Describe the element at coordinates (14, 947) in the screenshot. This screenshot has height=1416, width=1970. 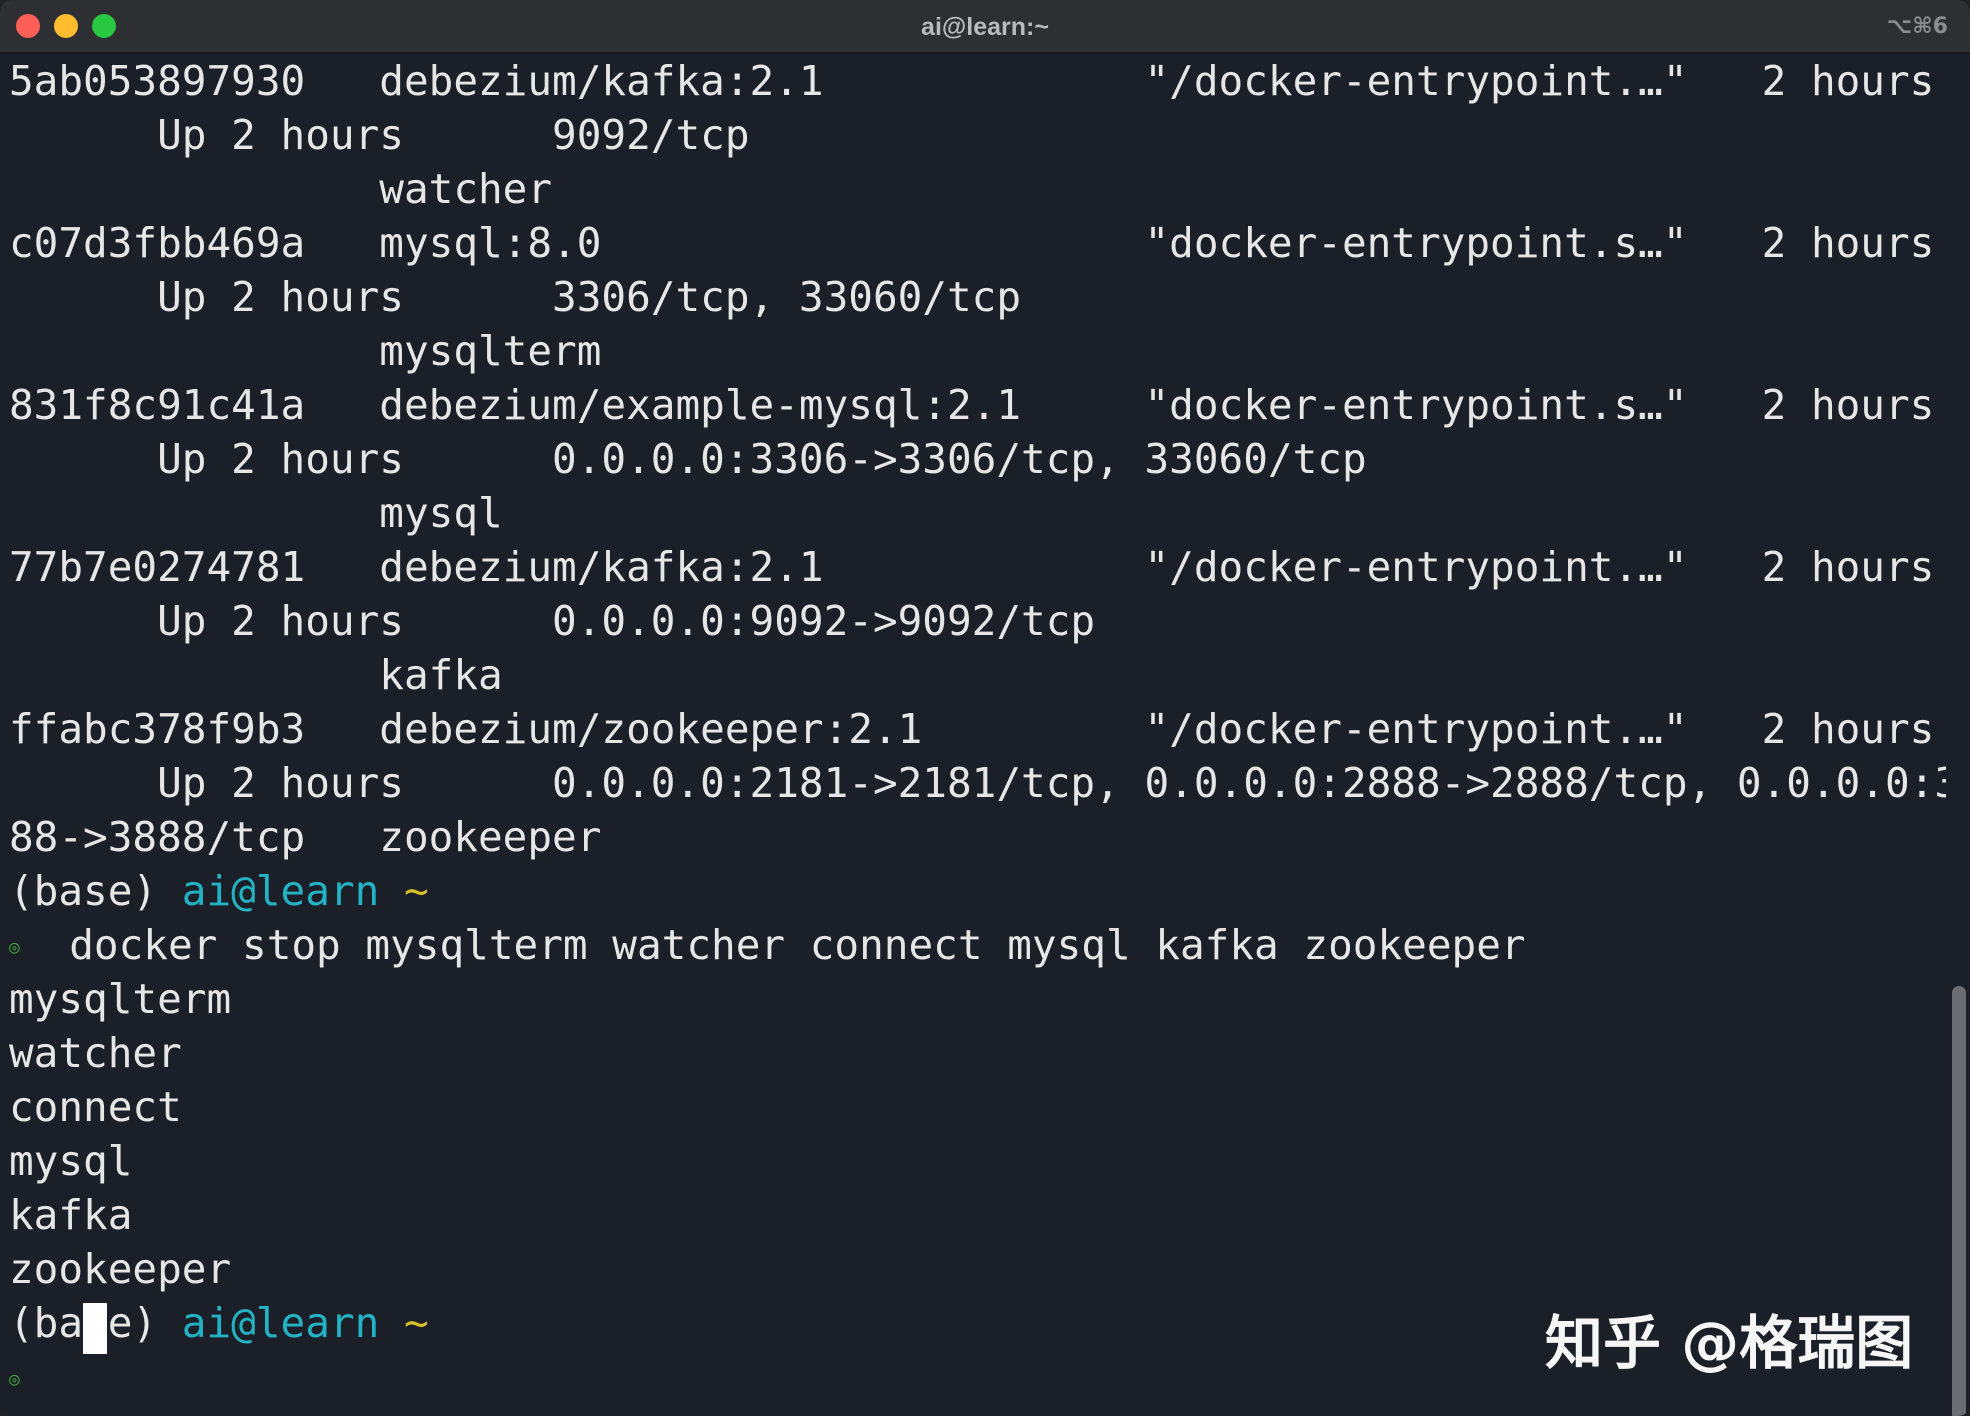
I see `command-status-icon: ◎` at that location.